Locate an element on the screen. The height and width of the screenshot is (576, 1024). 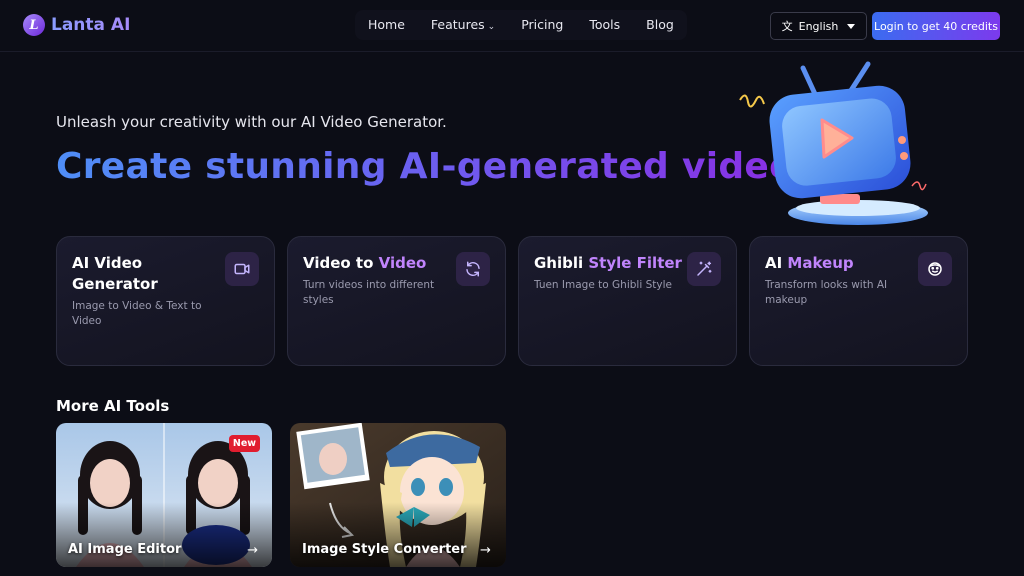
caret-down-icon is located at coordinates (851, 26).